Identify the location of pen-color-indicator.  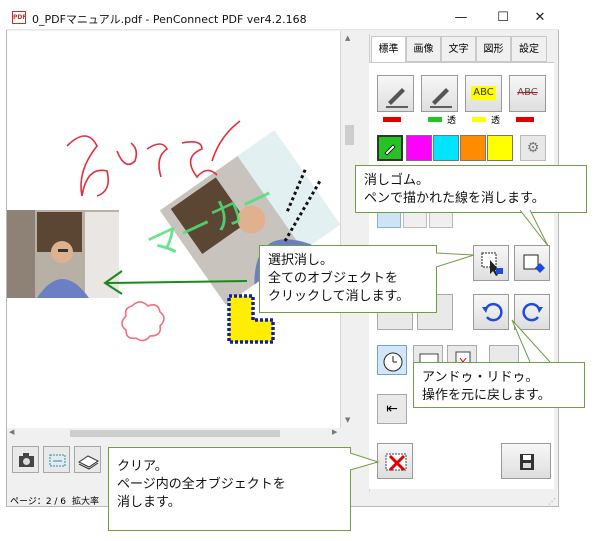
(392, 119).